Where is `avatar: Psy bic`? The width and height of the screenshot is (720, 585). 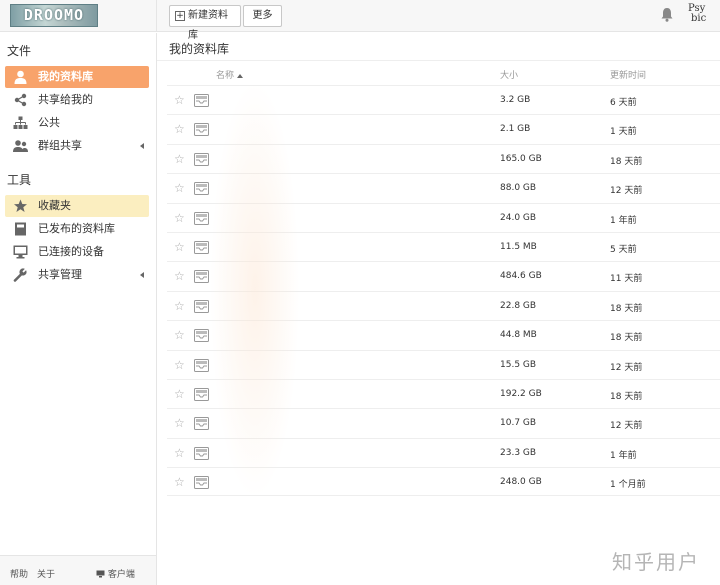
avatar: Psy bic is located at coordinates (699, 16).